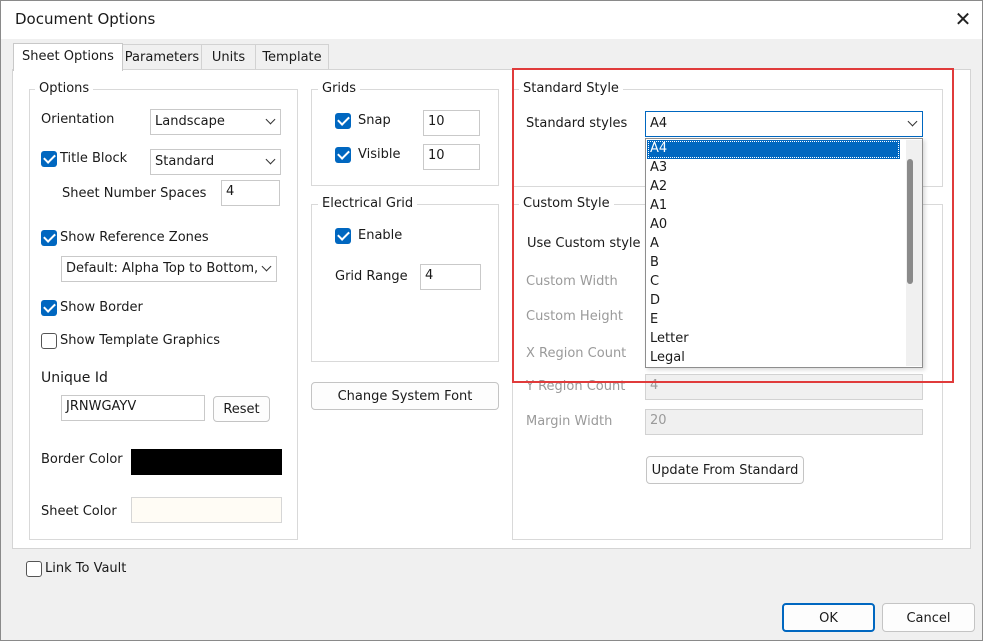 The width and height of the screenshot is (983, 641). Describe the element at coordinates (343, 155) in the screenshot. I see `visible-checkbox` at that location.